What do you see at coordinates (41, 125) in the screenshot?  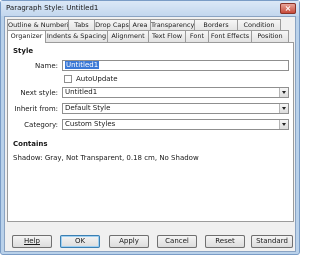 I see `category-label: Category:` at bounding box center [41, 125].